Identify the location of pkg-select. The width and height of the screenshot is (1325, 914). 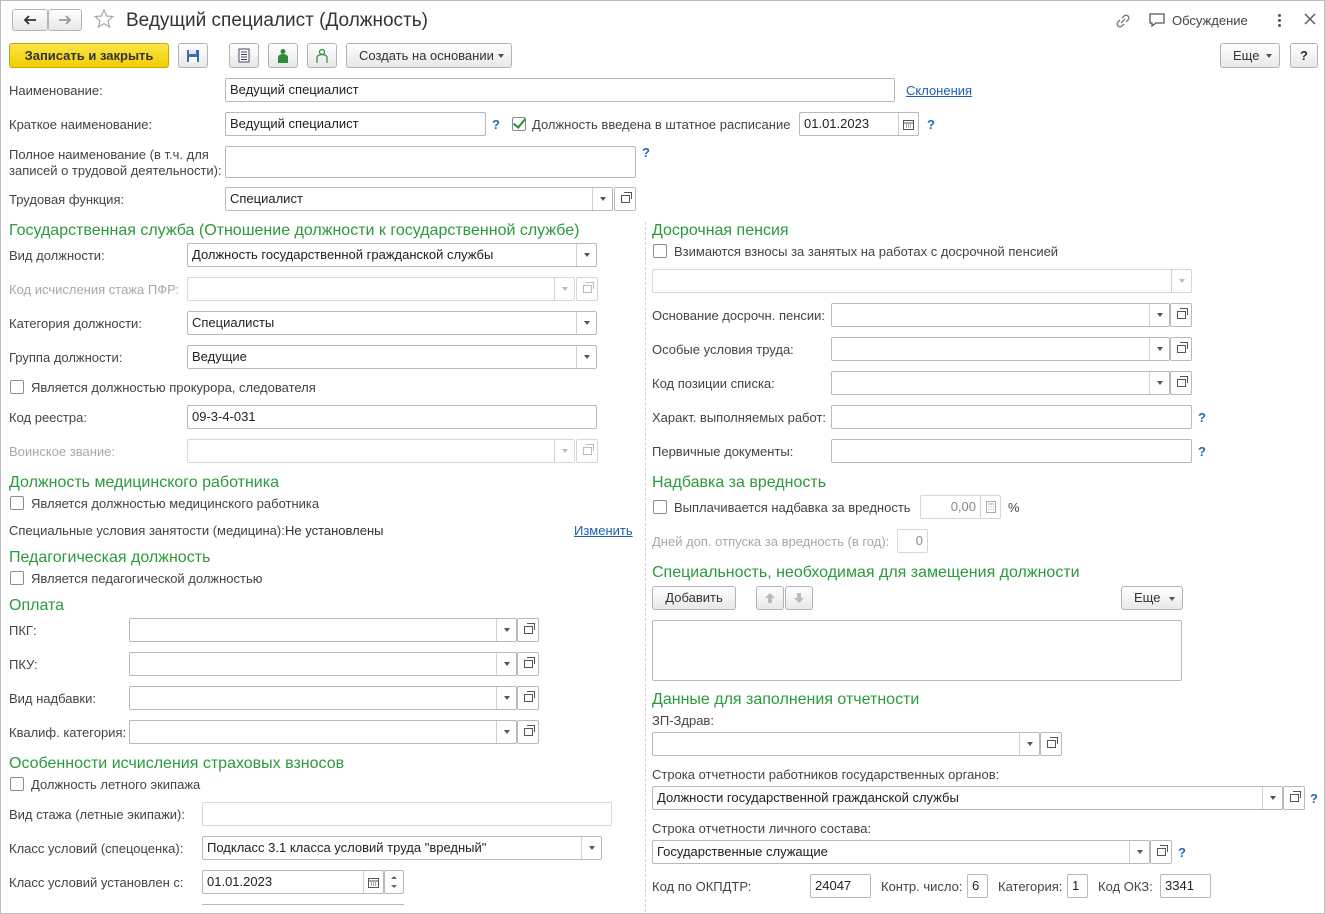
(323, 630).